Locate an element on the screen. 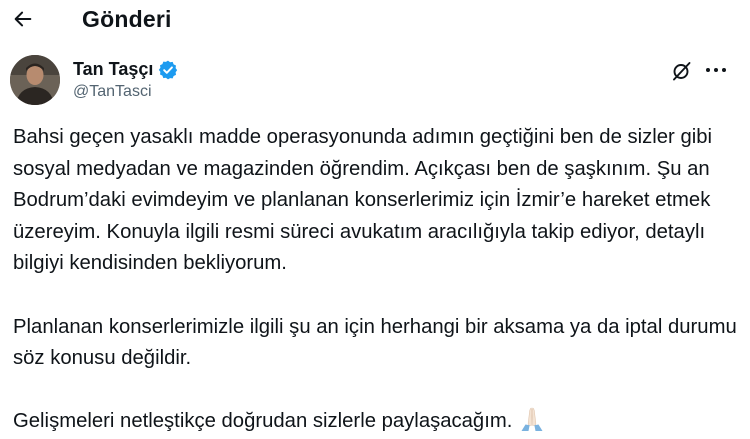 The height and width of the screenshot is (439, 750). more-horizontal-icon is located at coordinates (716, 70).